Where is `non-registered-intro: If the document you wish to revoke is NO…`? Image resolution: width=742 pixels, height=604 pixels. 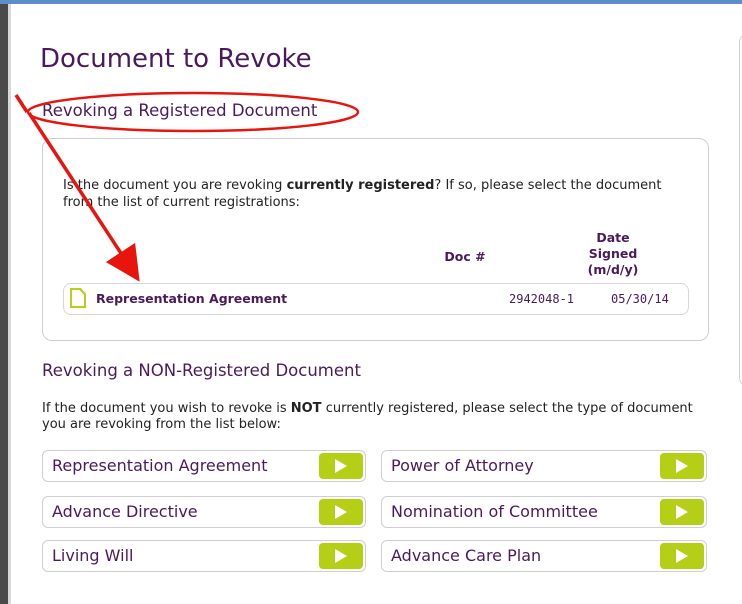 non-registered-intro: If the document you wish to revoke is NO… is located at coordinates (377, 417).